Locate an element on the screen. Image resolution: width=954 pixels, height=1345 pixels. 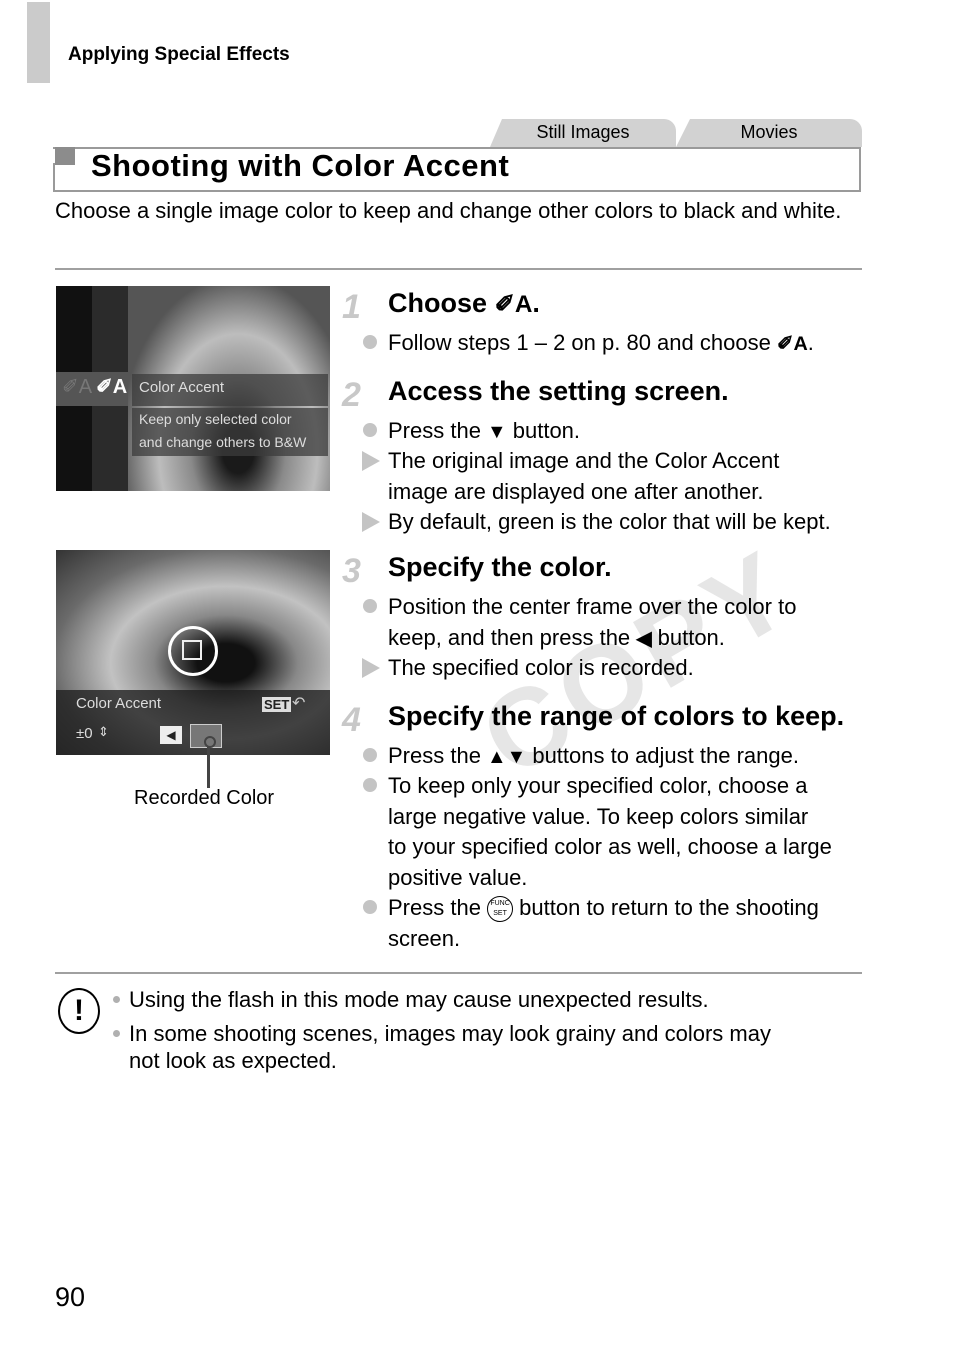
step-title-3: Specify the color. is located at coordinates (500, 567).